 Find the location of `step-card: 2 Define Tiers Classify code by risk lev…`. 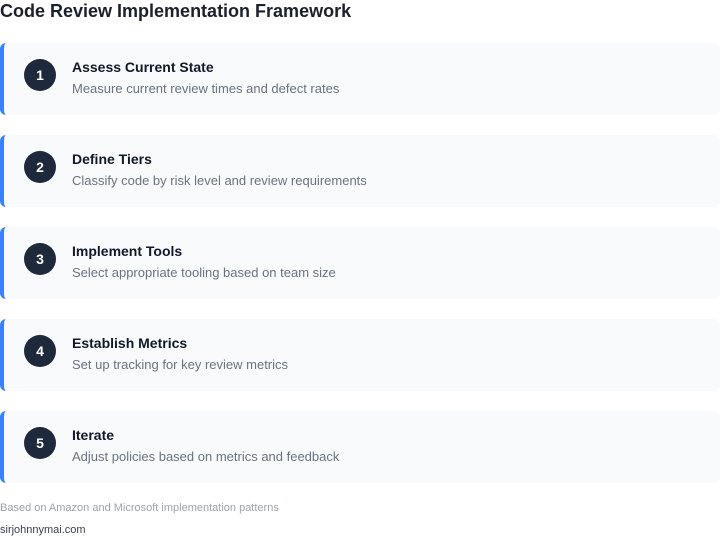

step-card: 2 Define Tiers Classify code by risk lev… is located at coordinates (360, 171).